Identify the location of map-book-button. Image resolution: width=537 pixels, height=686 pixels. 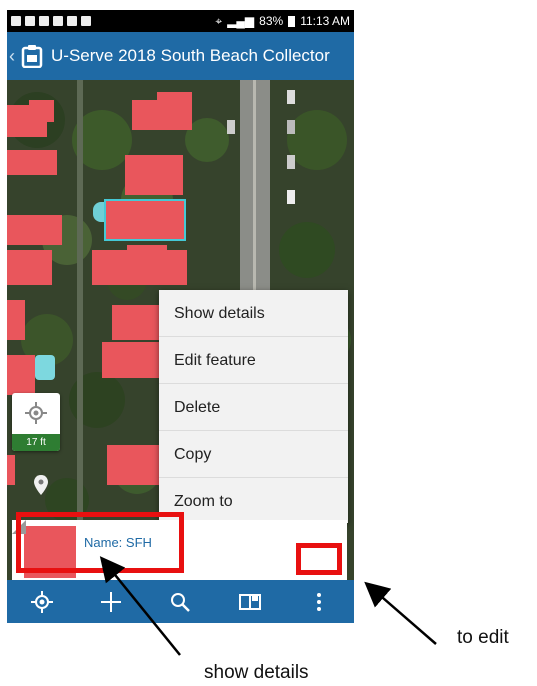
(250, 602).